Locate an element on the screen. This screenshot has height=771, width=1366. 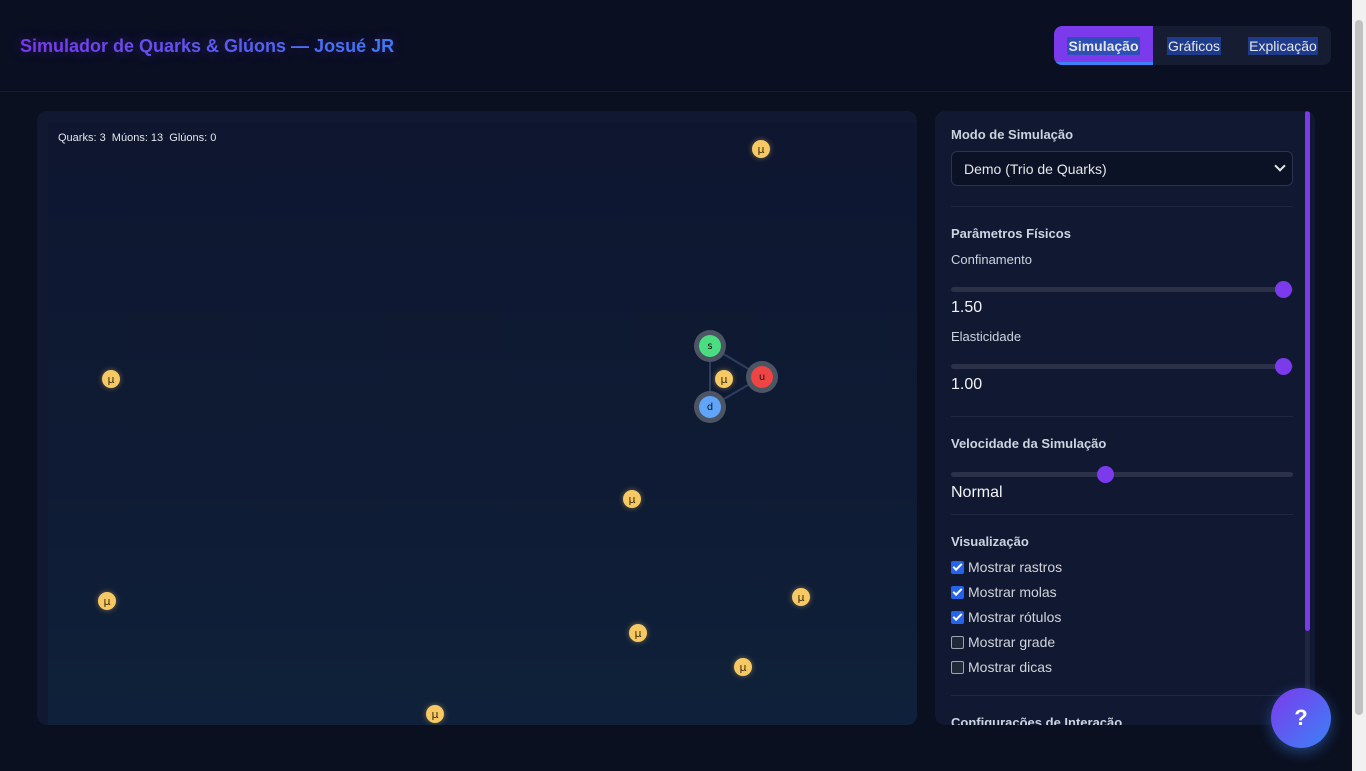
tab-explicacao-label: Explicação is located at coordinates (1283, 45).